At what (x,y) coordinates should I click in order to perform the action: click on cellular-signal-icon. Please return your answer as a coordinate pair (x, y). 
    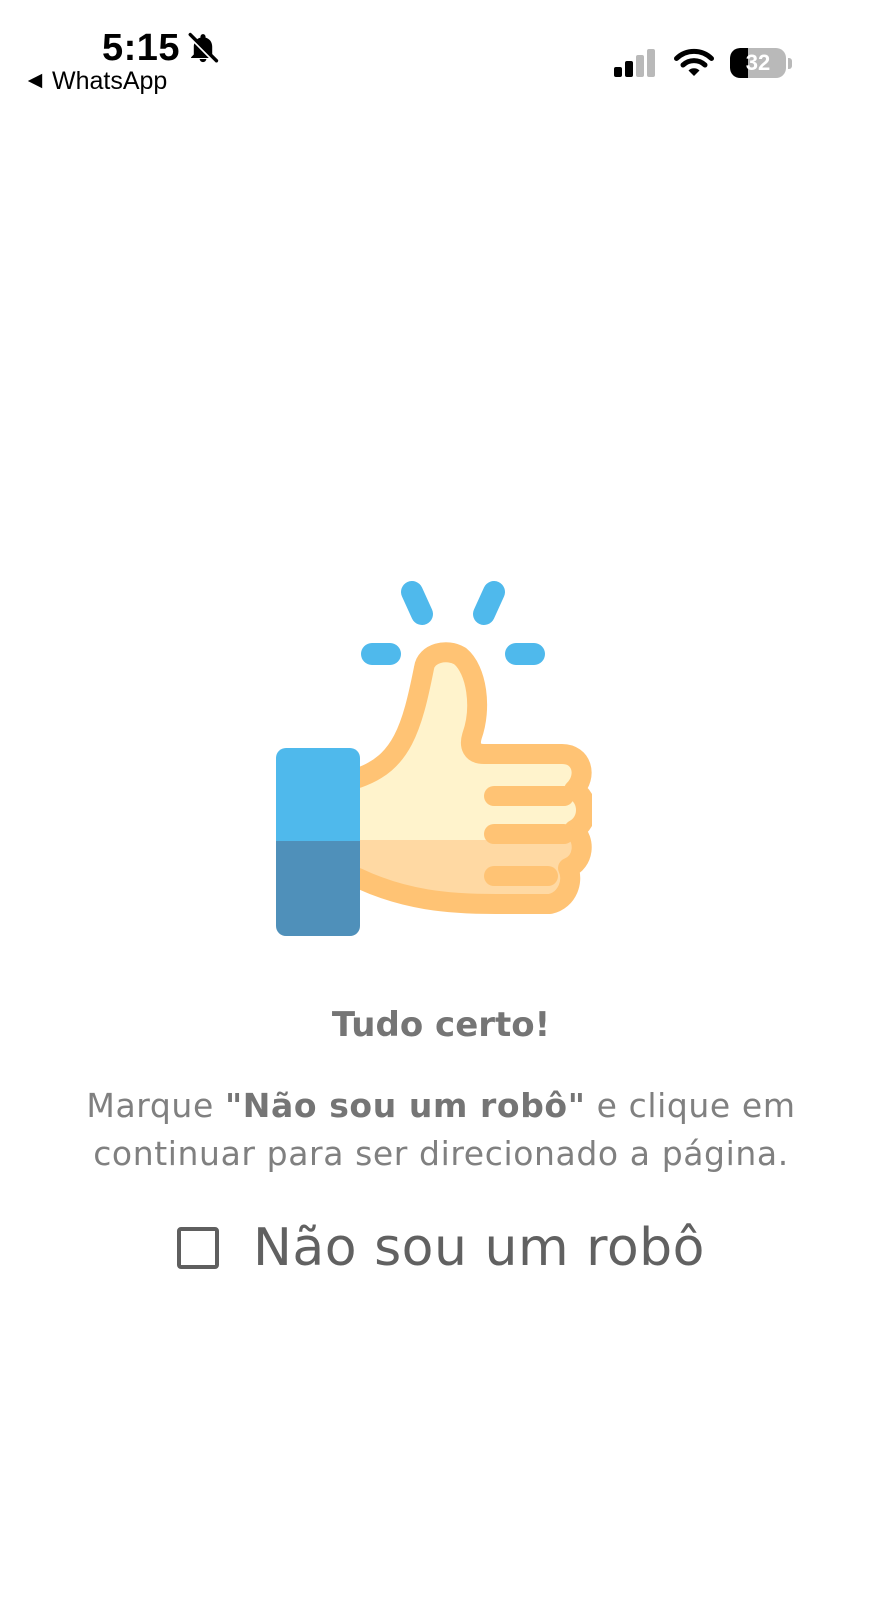
    Looking at the image, I should click on (634, 63).